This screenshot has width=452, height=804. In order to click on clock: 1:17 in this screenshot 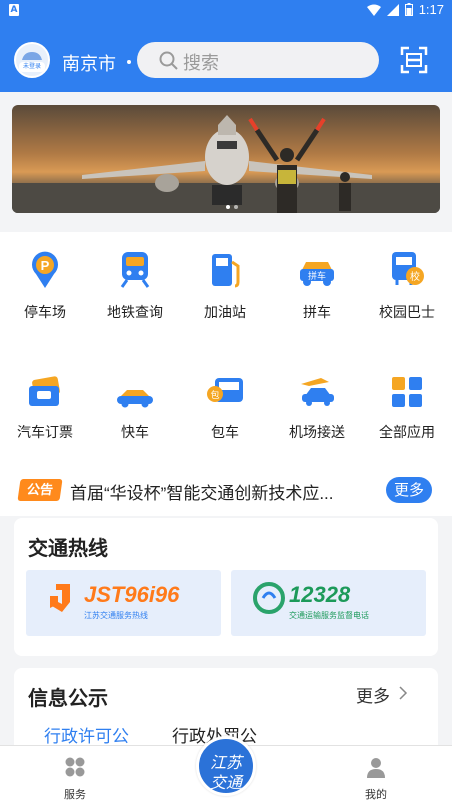, I will do `click(431, 9)`.